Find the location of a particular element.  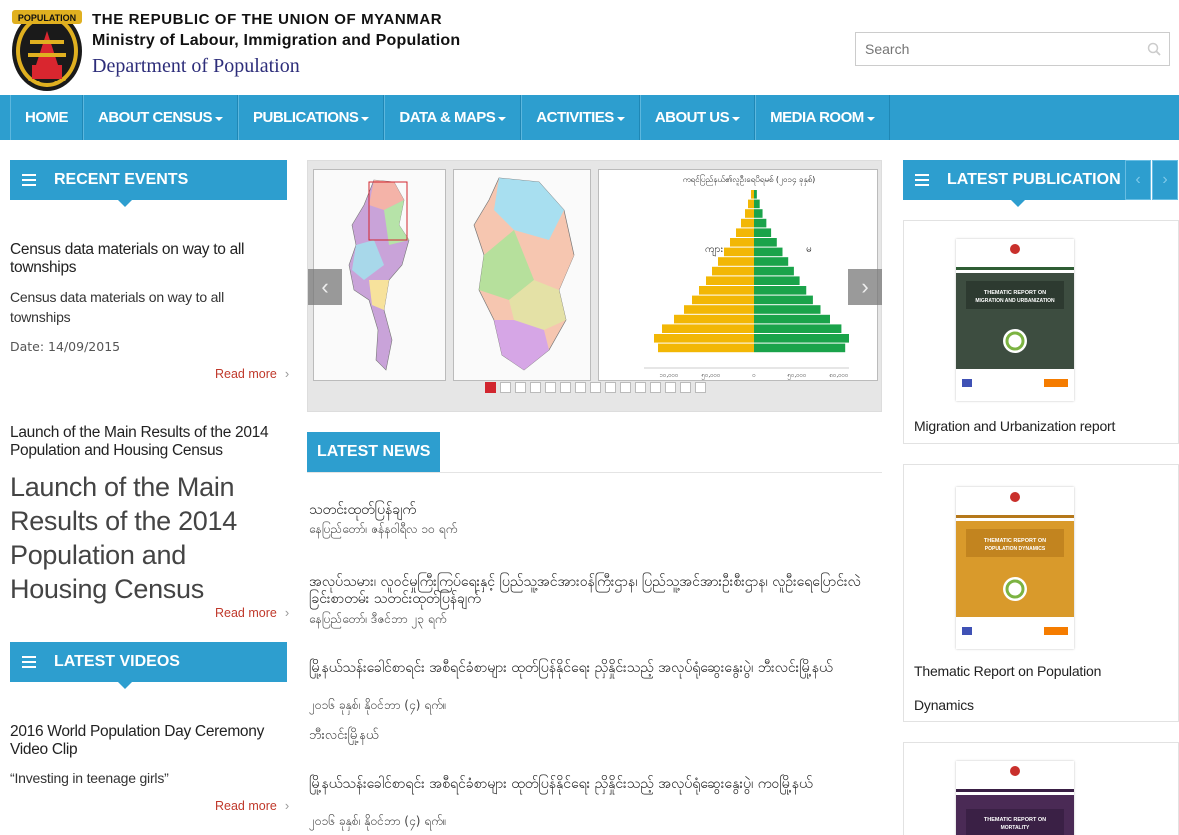

department-logo: POPULATION is located at coordinates (47, 49).